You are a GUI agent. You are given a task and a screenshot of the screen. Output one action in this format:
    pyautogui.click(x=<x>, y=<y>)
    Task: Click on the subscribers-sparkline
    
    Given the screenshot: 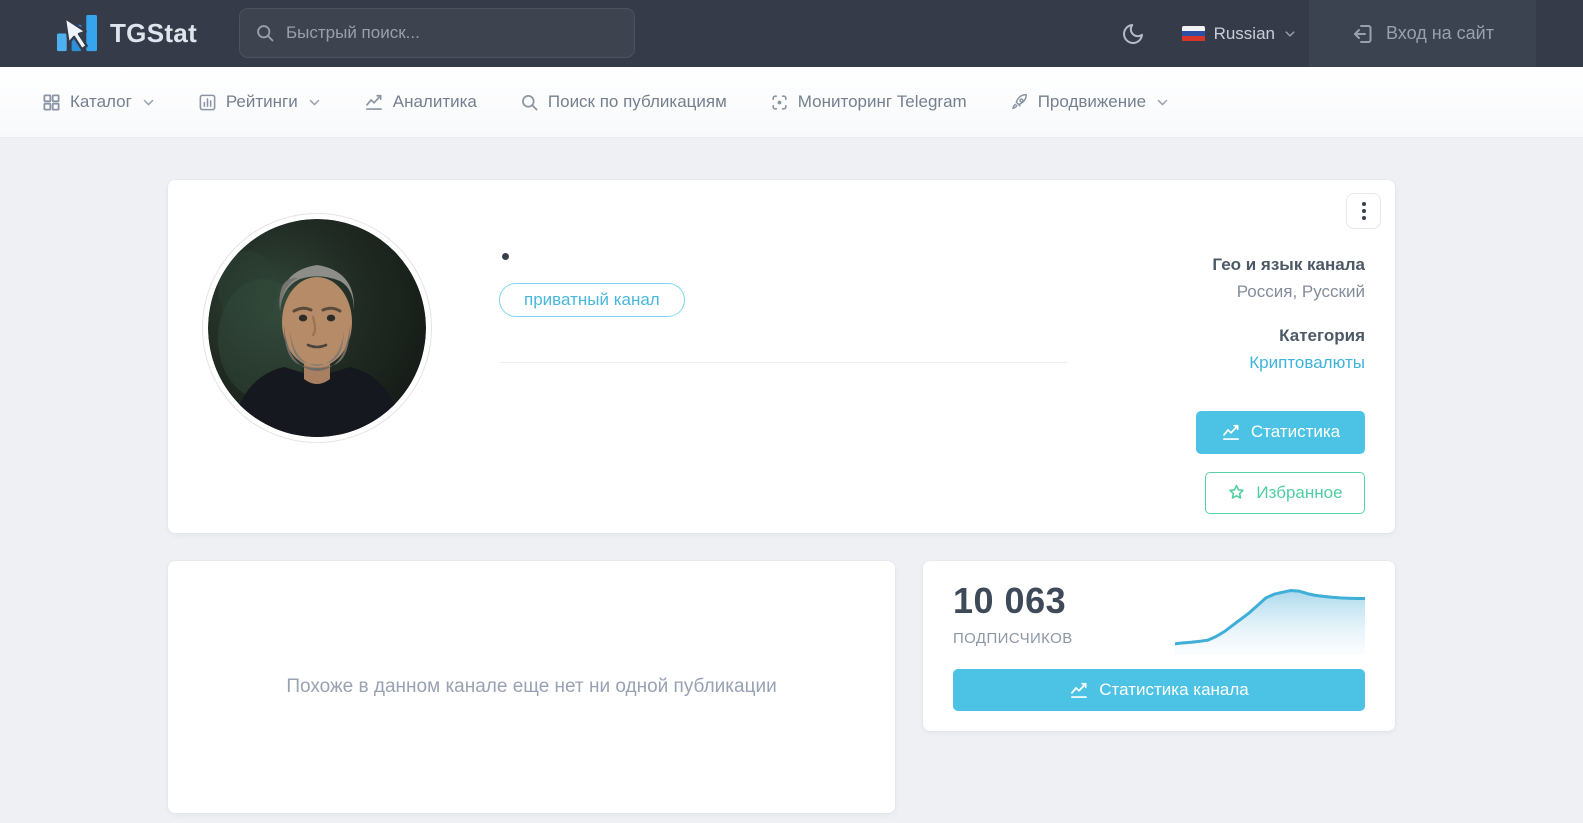 What is the action you would take?
    pyautogui.click(x=1270, y=621)
    